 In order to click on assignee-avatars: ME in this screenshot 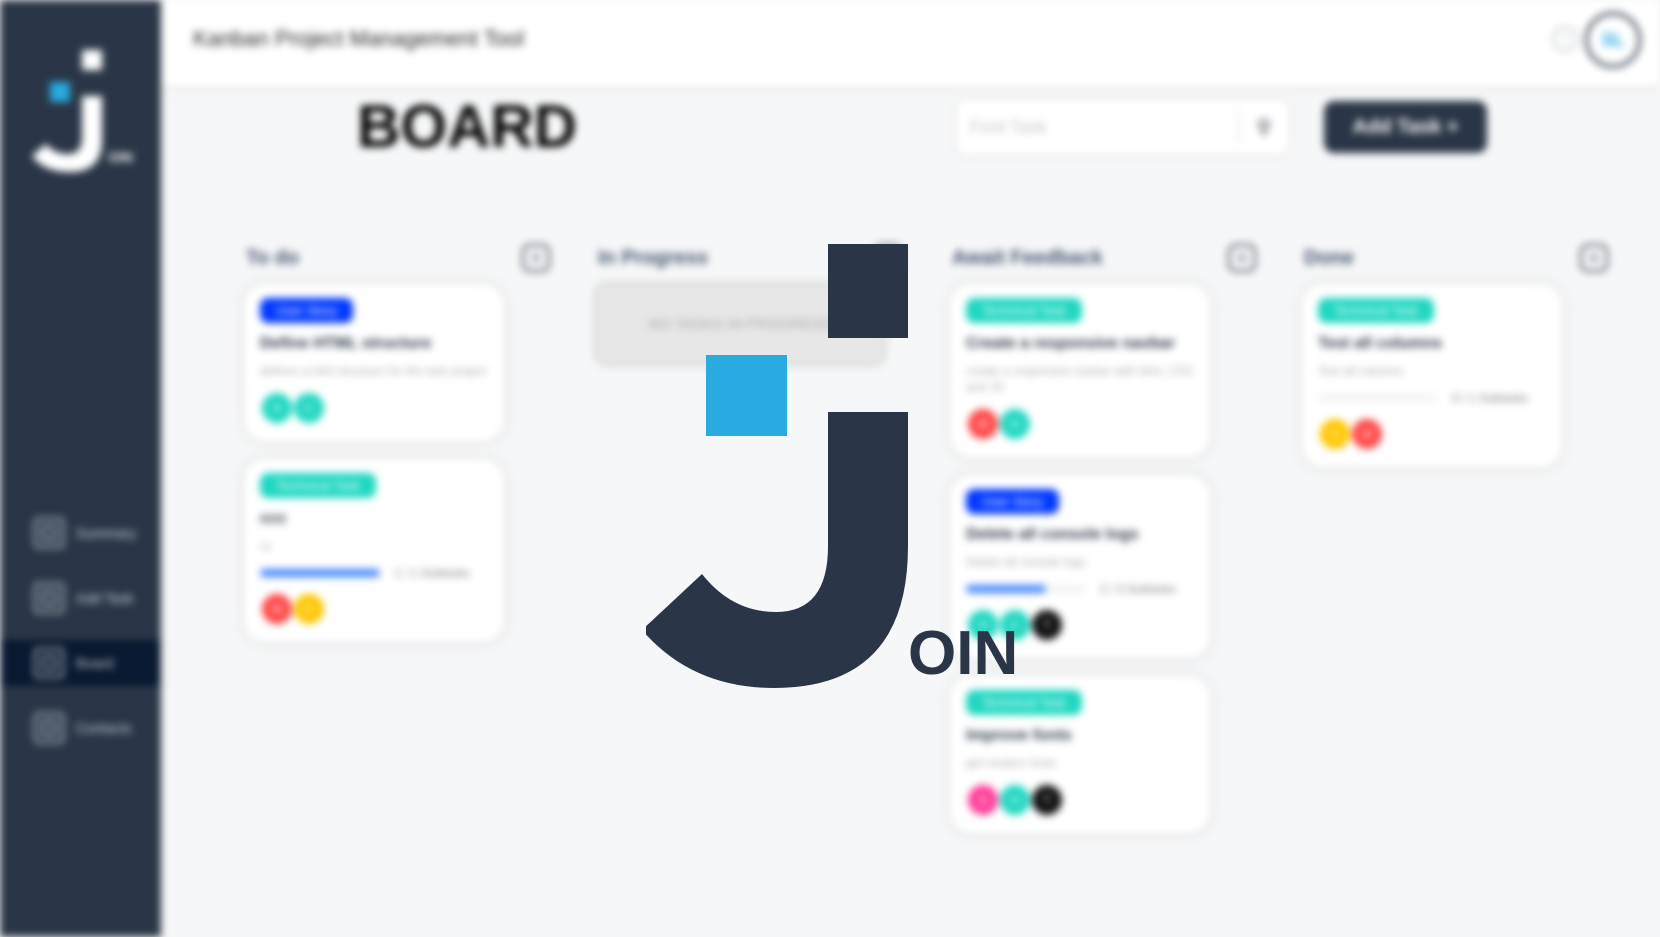, I will do `click(374, 609)`.